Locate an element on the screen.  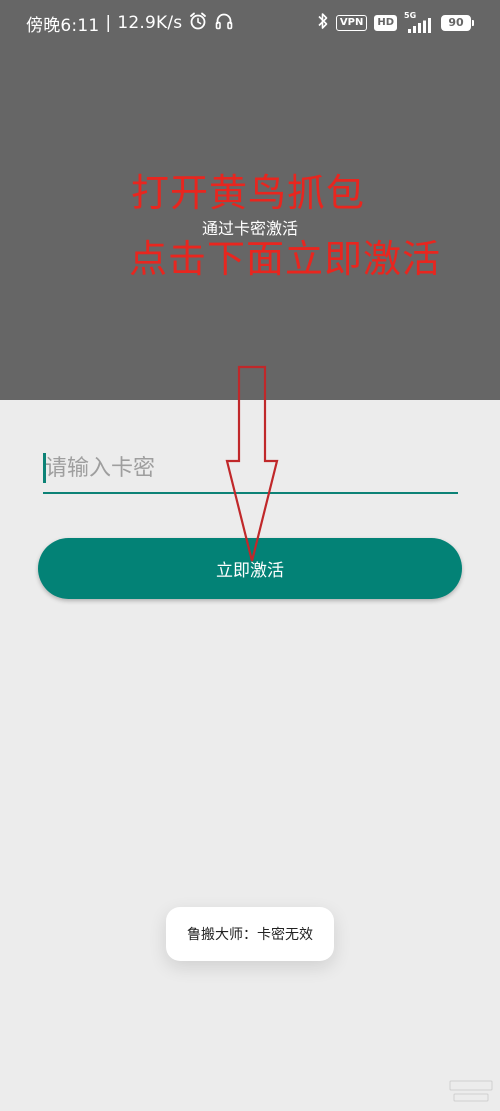
status-right: VPN HD 5G 90 is located at coordinates (395, 23).